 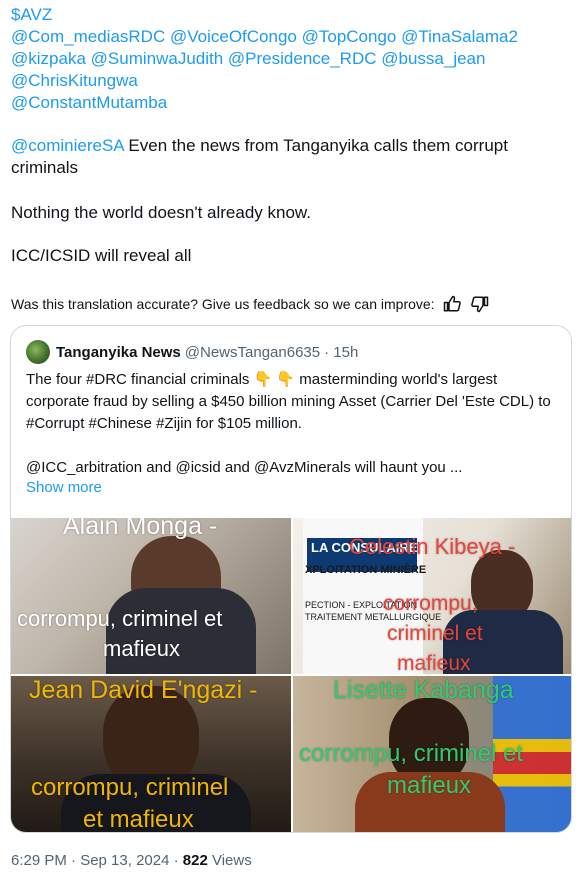 What do you see at coordinates (233, 36) in the screenshot?
I see `mention-link: @VoiceOfCongo` at bounding box center [233, 36].